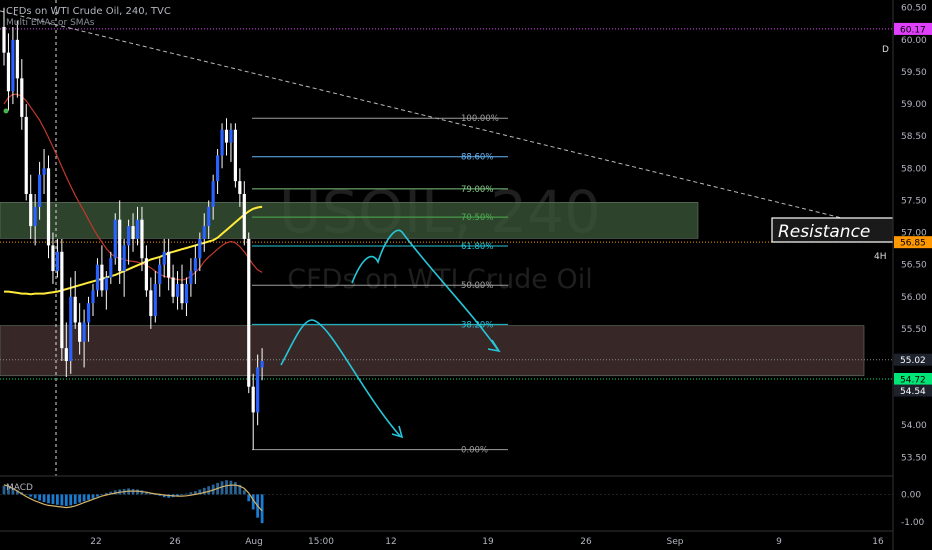  Describe the element at coordinates (477, 286) in the screenshot. I see `fib-label-5: 50.00%` at that location.